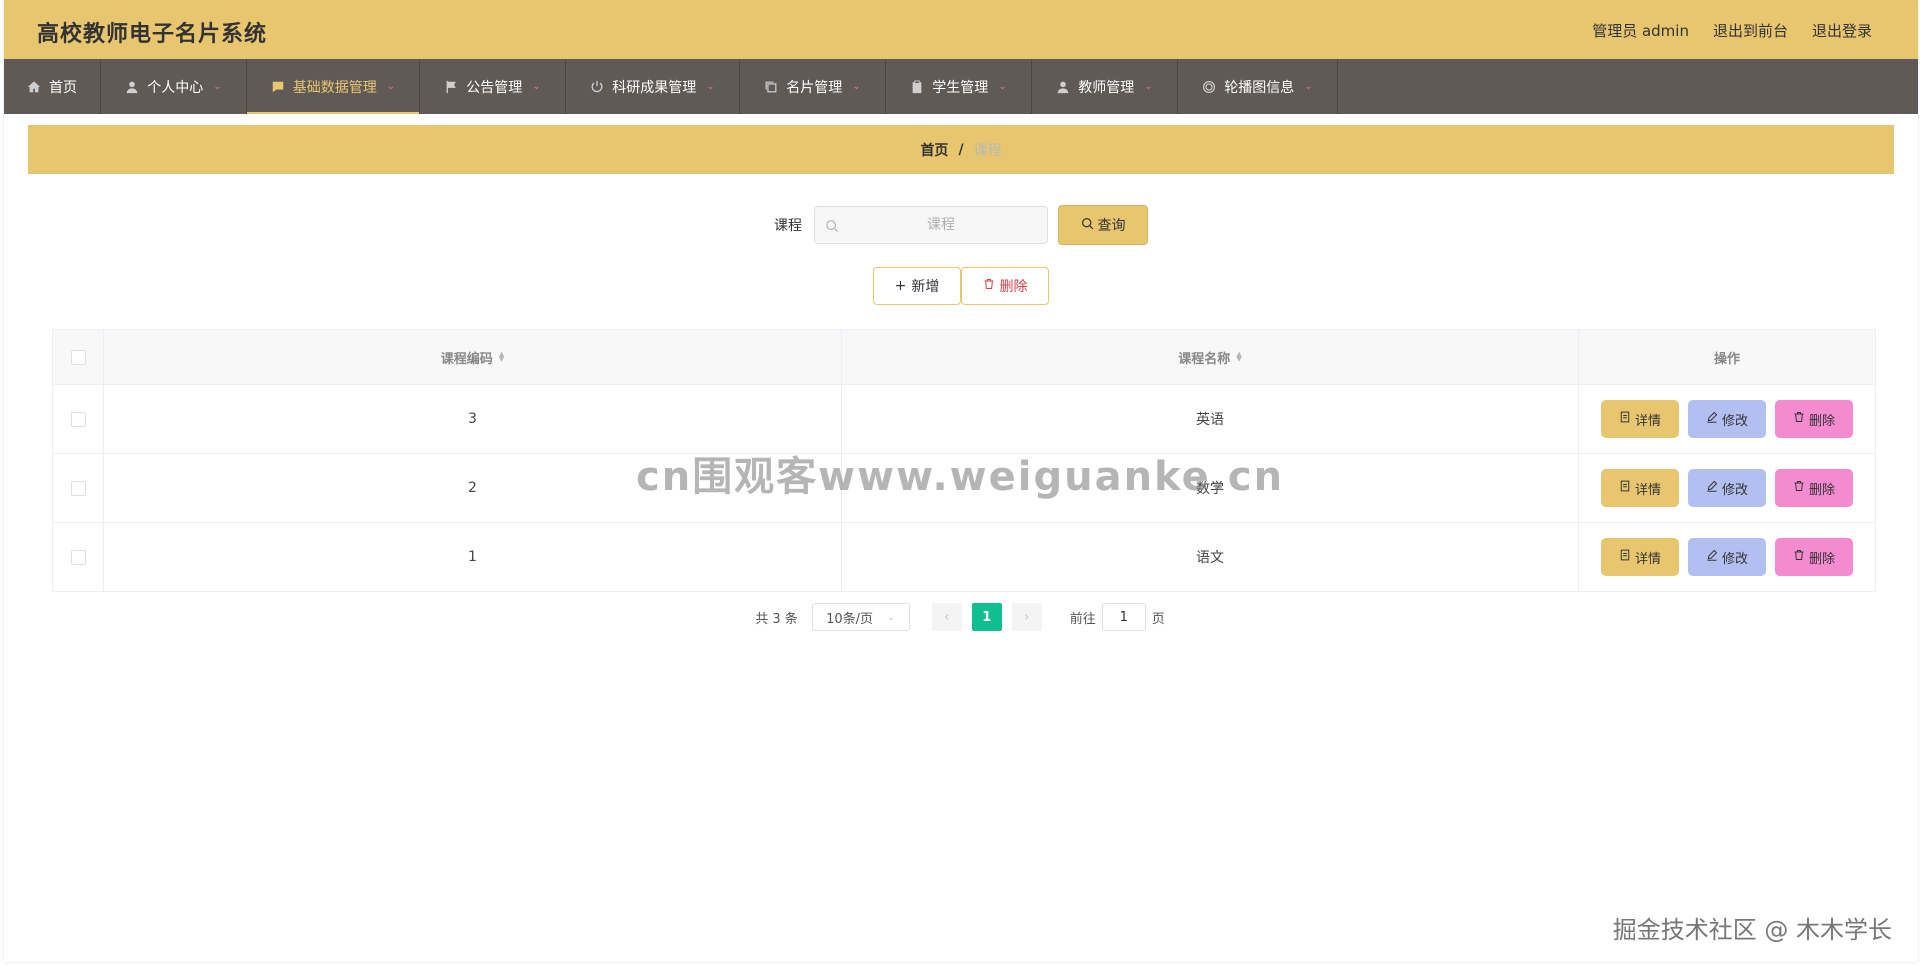 Image resolution: width=1920 pixels, height=966 pixels. Describe the element at coordinates (964, 488) in the screenshot. I see `table-row: 2 数学 详情 修改 删除` at that location.